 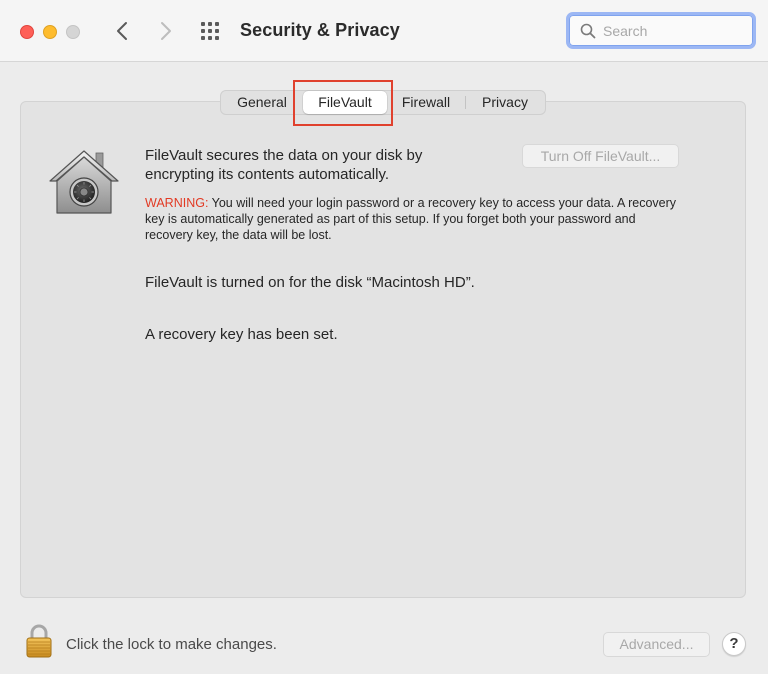 I want to click on close-button, so click(x=27, y=32).